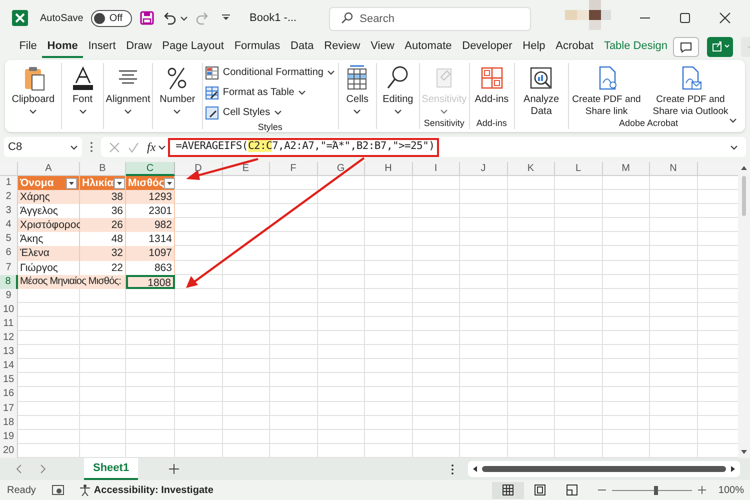 Image resolution: width=750 pixels, height=500 pixels. Describe the element at coordinates (9, 338) in the screenshot. I see `row-header: 12` at that location.